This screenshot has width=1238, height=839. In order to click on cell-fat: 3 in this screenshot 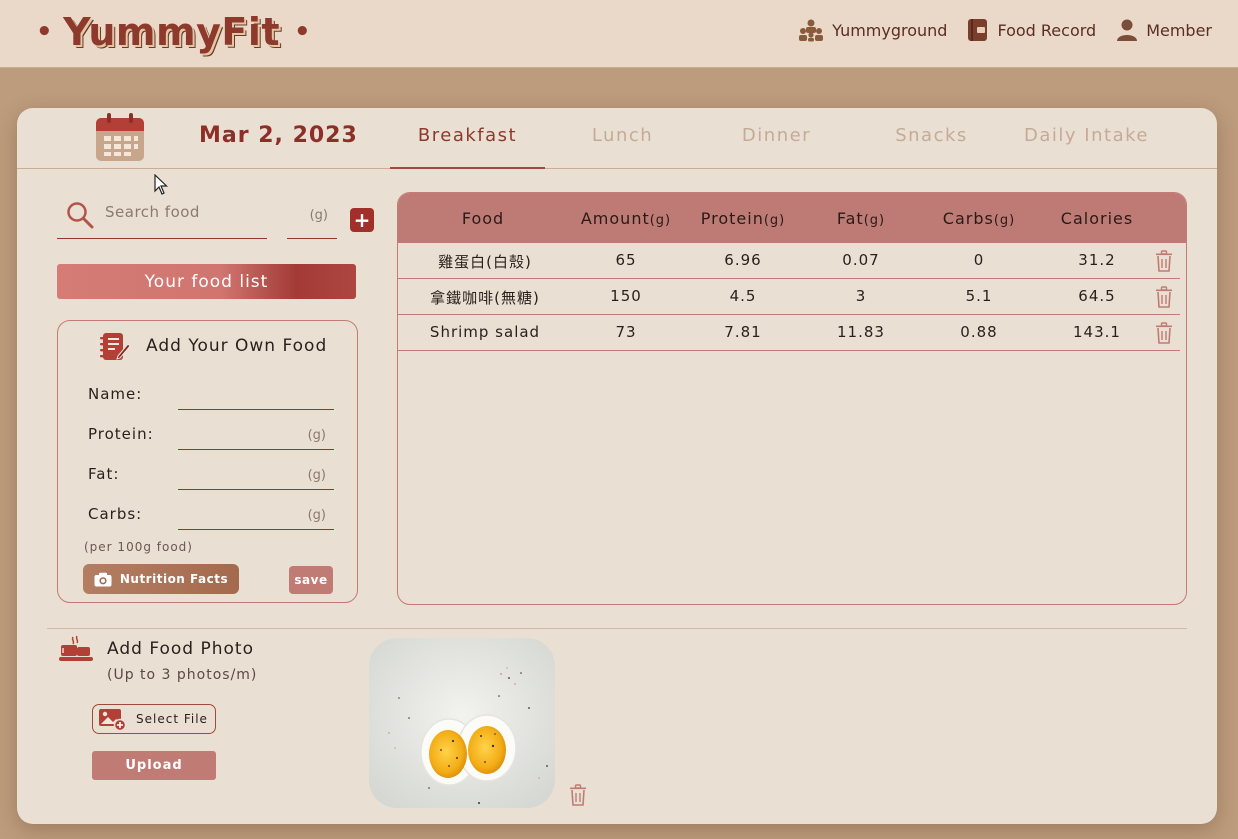, I will do `click(861, 296)`.